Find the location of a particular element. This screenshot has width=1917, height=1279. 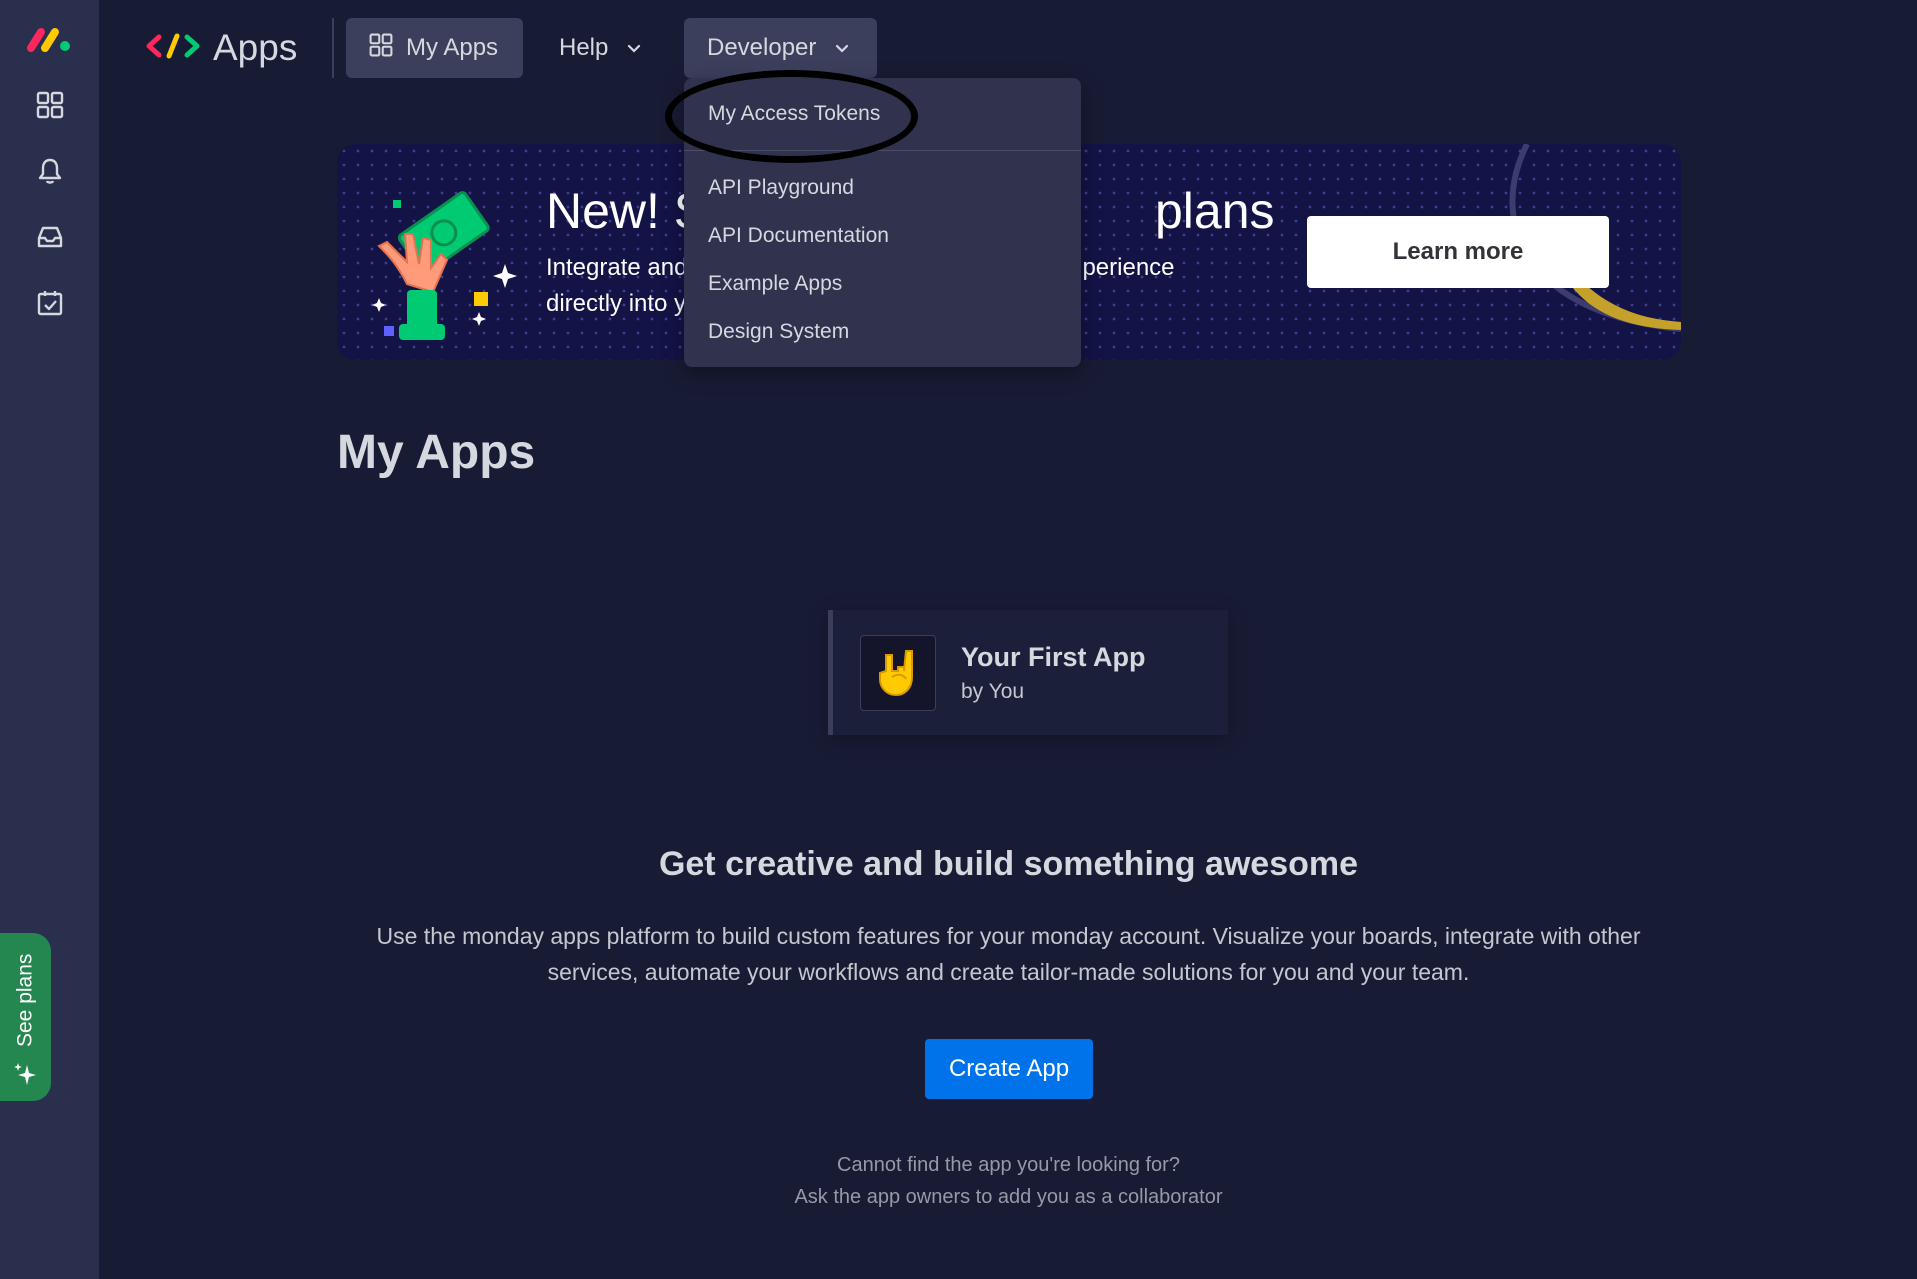

banner-sub-line2-left: directly into y is located at coordinates (616, 303).